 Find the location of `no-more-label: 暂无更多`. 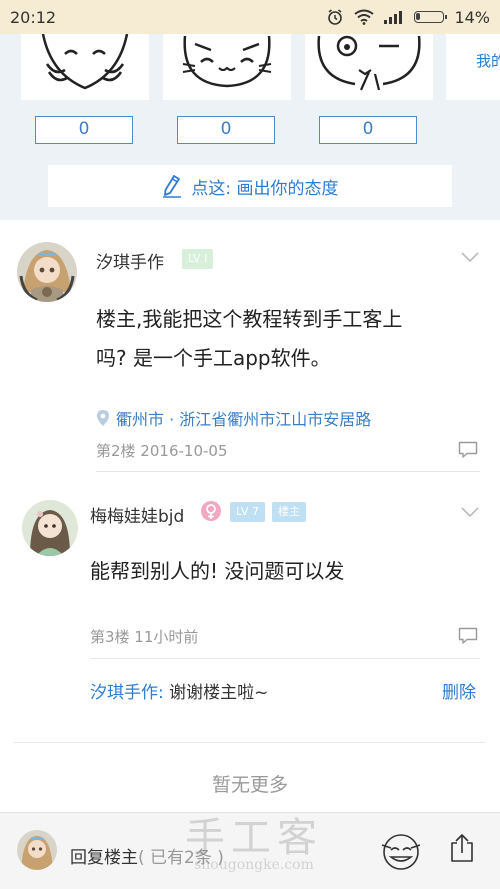

no-more-label: 暂无更多 is located at coordinates (249, 785).